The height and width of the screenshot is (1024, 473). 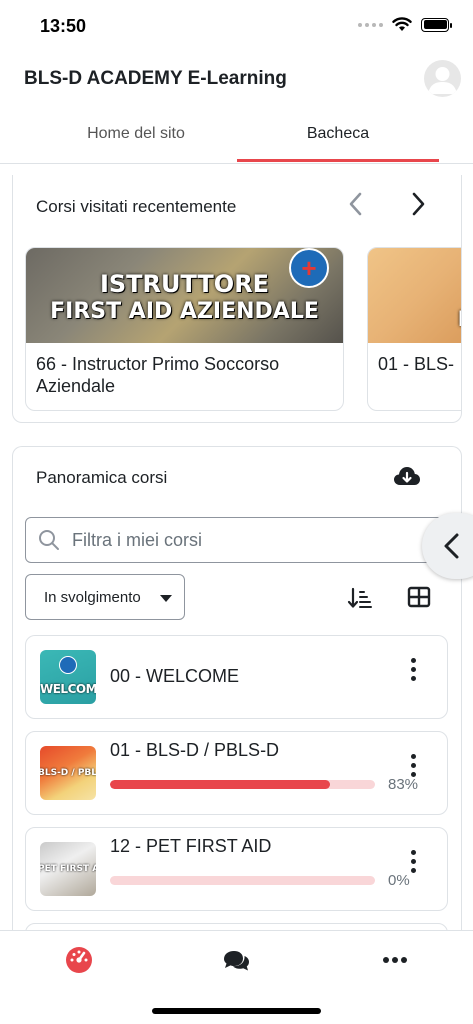 I want to click on more-icon, so click(x=395, y=960).